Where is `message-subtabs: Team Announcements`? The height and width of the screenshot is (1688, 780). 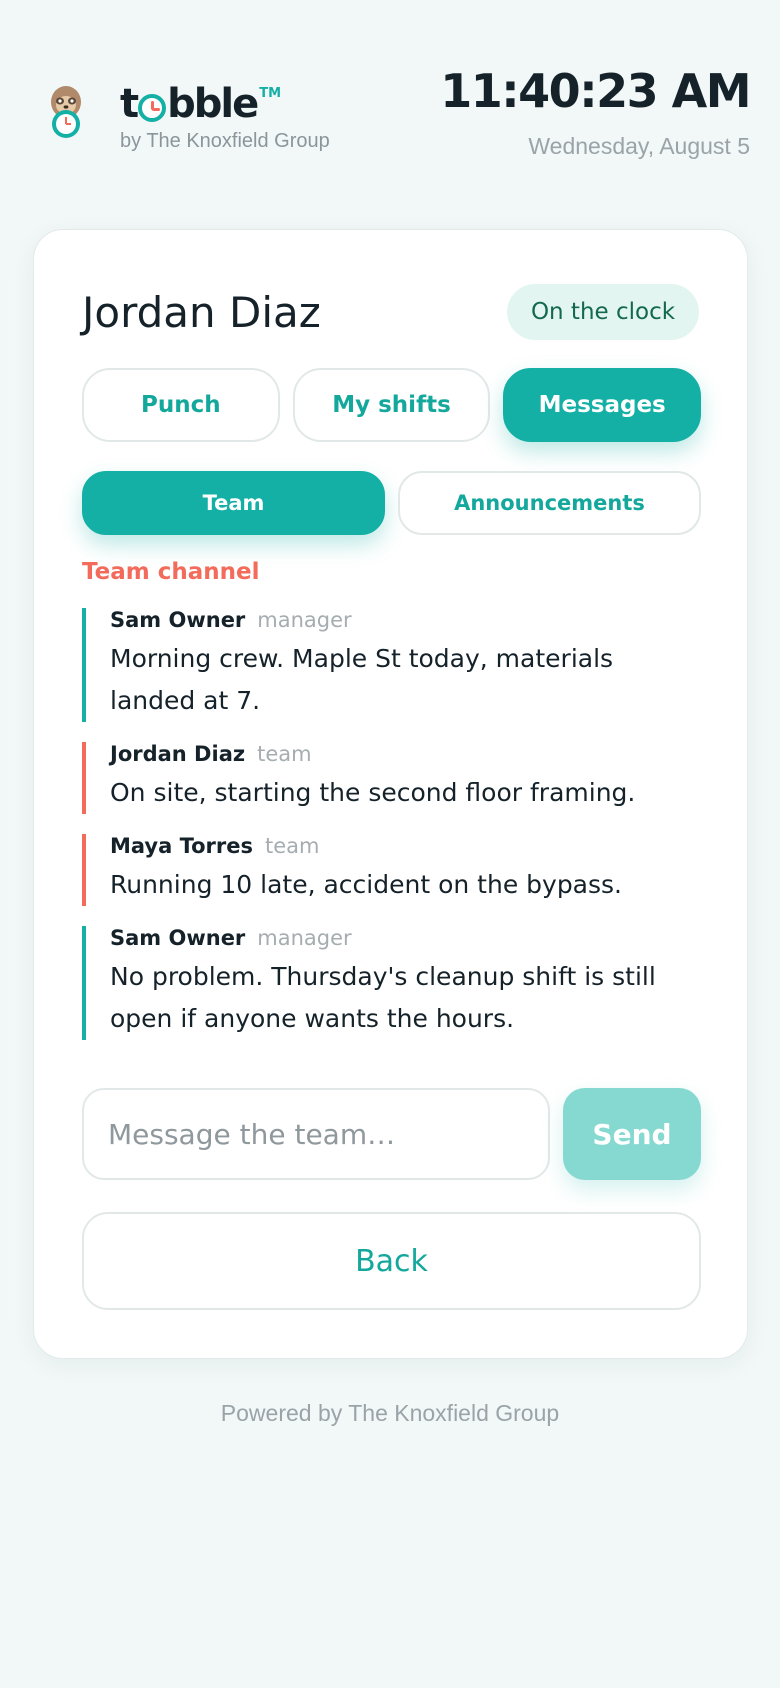 message-subtabs: Team Announcements is located at coordinates (391, 503).